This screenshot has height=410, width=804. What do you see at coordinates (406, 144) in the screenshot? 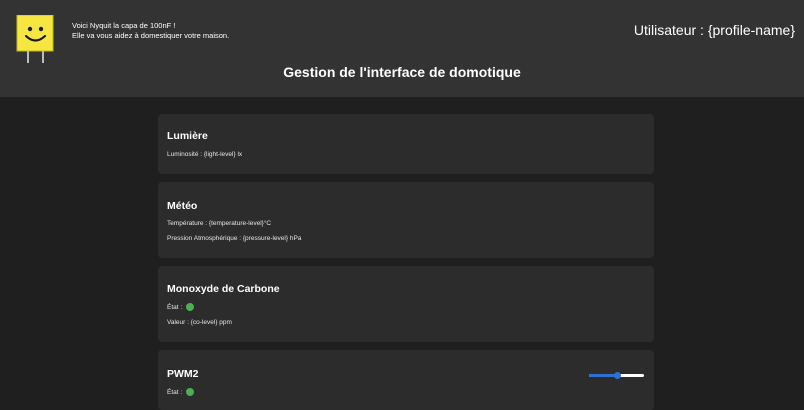
I see `card-light: Lumière Luminosité : {light-level} lx` at bounding box center [406, 144].